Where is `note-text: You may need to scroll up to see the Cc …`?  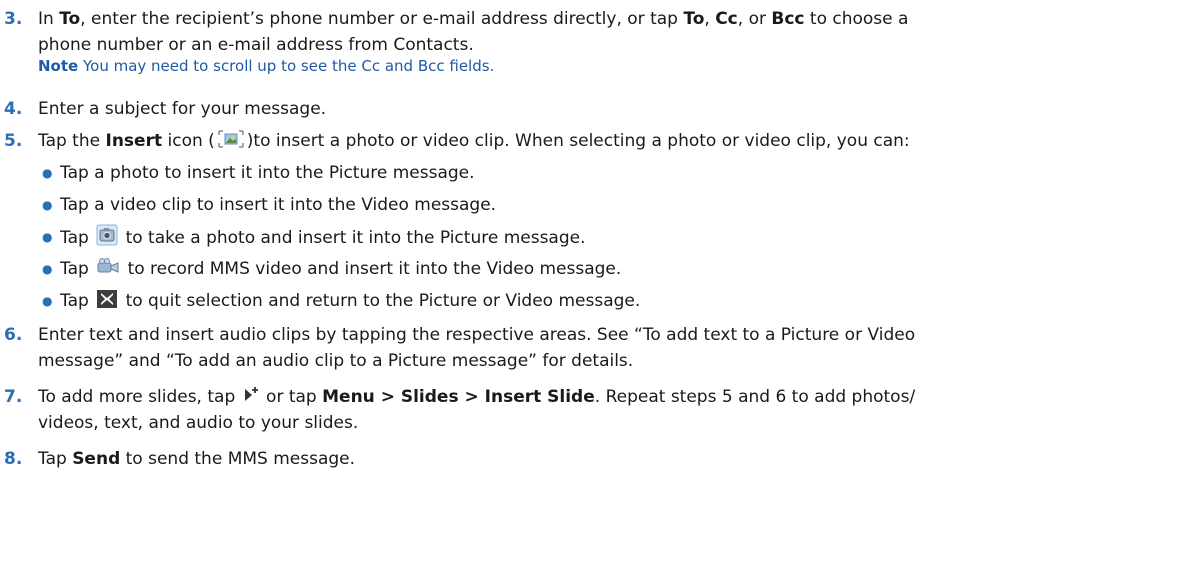 note-text: You may need to scroll up to see the Cc … is located at coordinates (286, 66).